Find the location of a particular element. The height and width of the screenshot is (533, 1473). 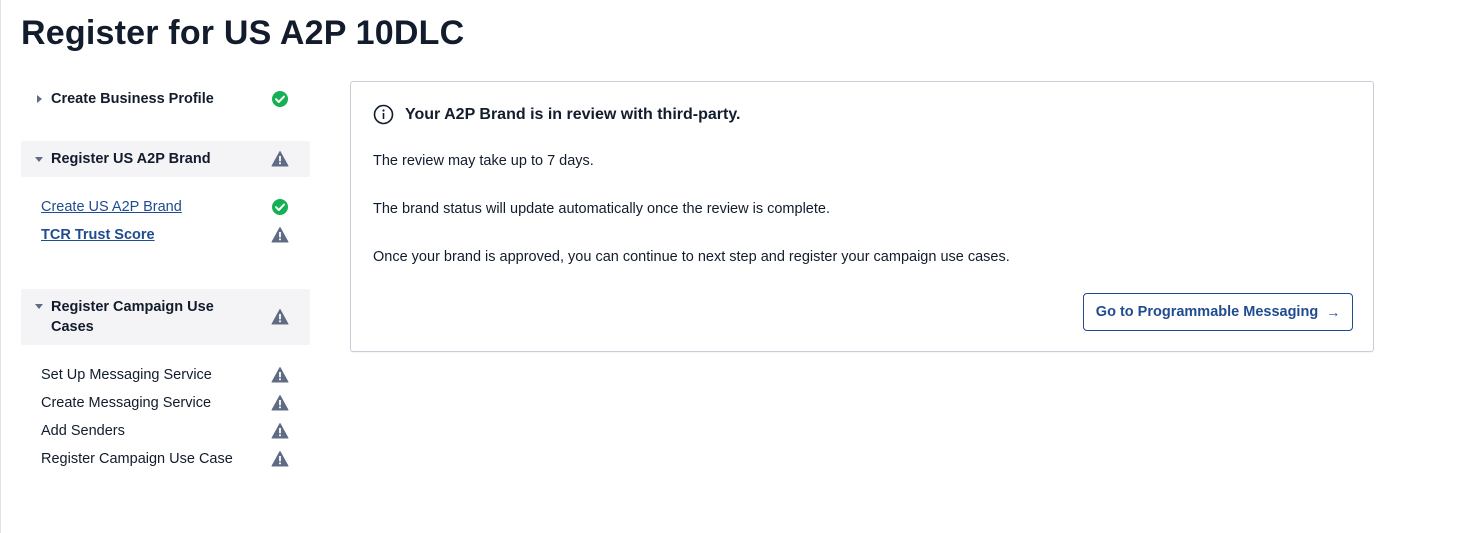

section-label: Register US A2P Brand is located at coordinates (131, 159).